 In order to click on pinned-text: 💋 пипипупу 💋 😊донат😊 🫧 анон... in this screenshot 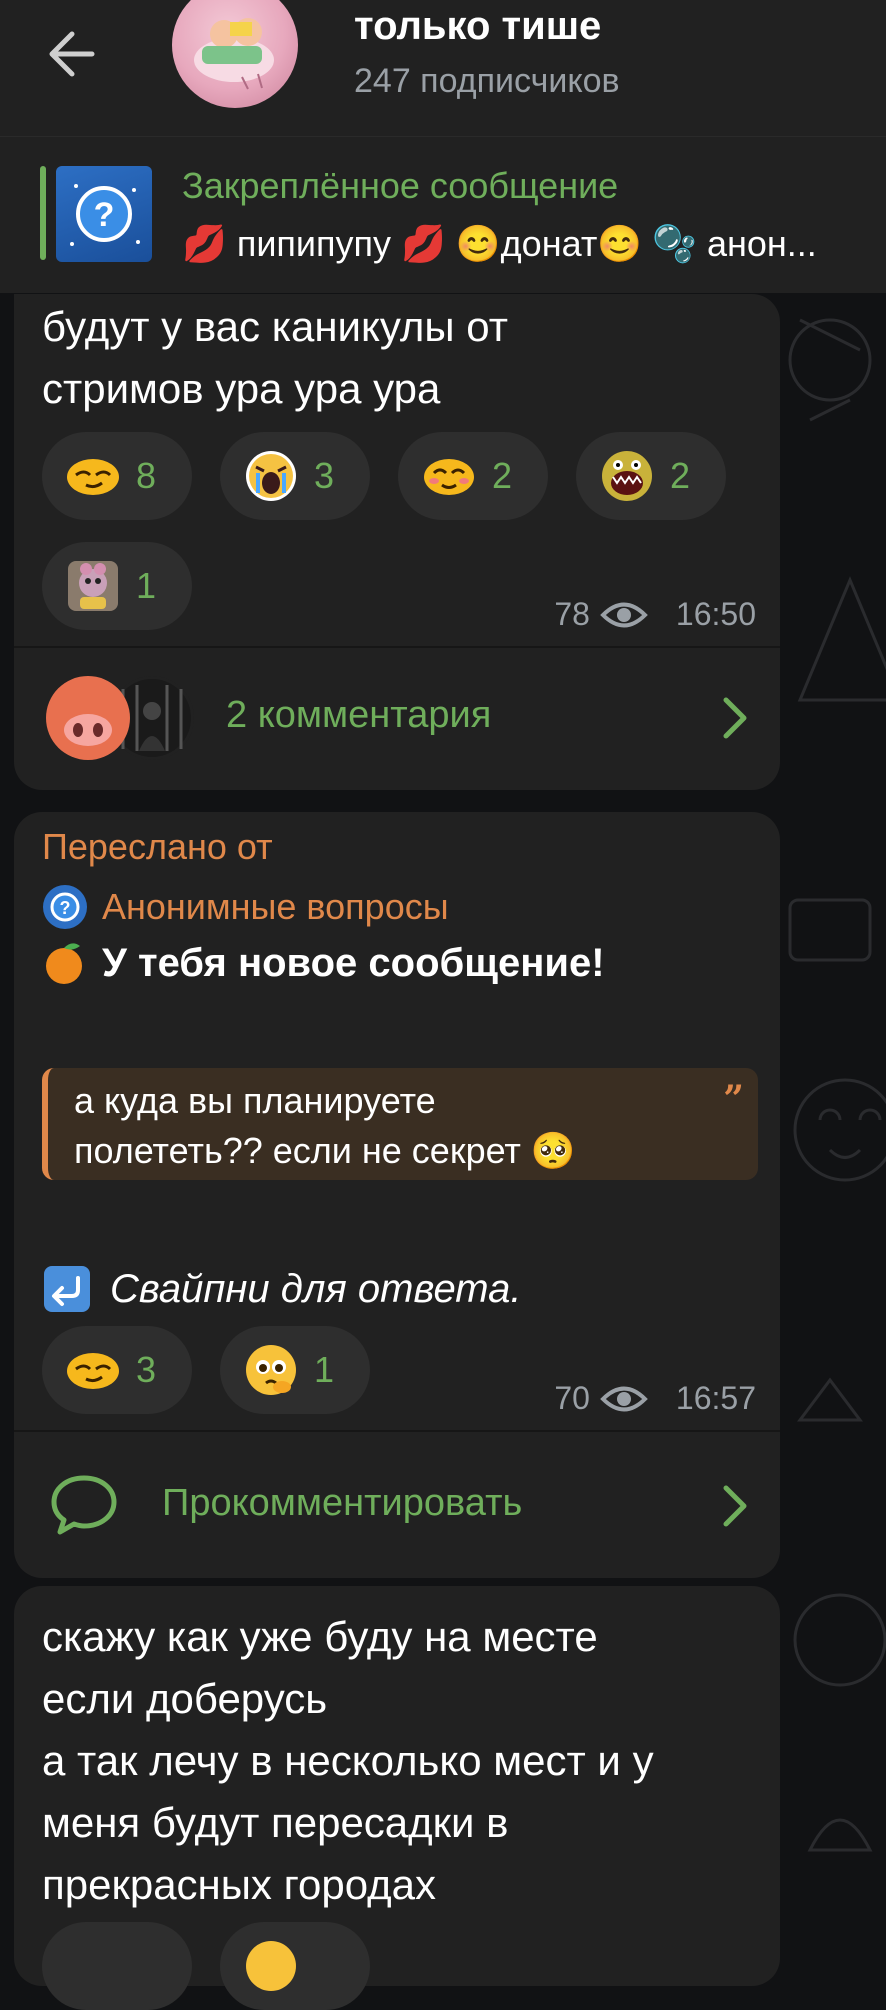, I will do `click(499, 243)`.